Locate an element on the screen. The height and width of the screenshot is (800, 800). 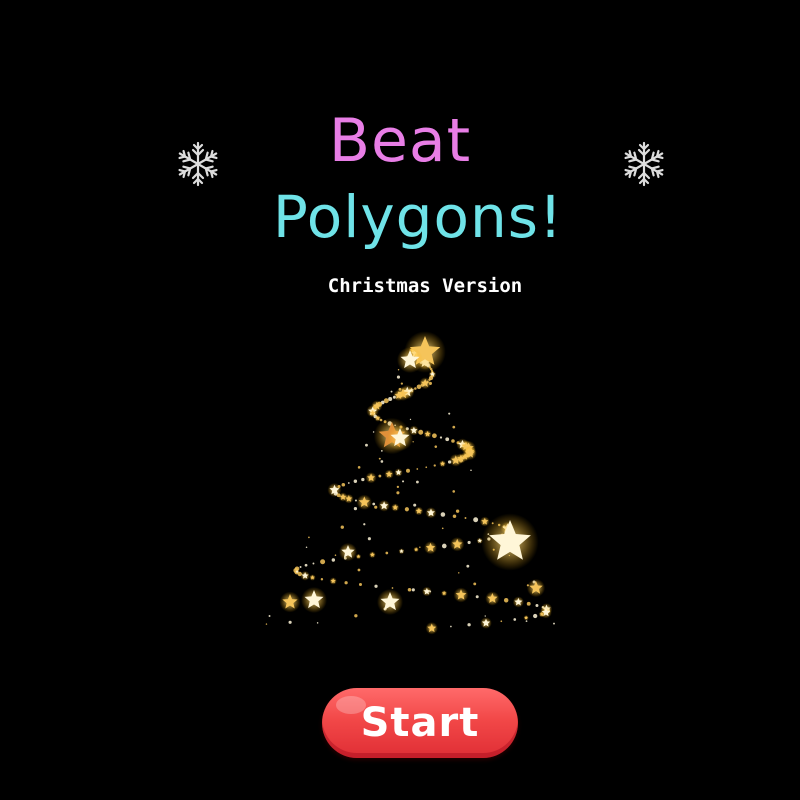
game-title-line-1: Beat is located at coordinates (400, 141).